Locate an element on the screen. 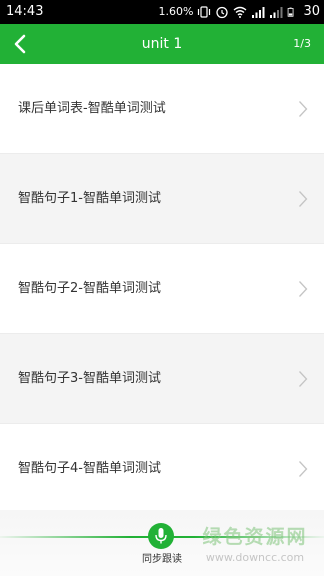 The height and width of the screenshot is (576, 324). wifi-icon is located at coordinates (240, 12).